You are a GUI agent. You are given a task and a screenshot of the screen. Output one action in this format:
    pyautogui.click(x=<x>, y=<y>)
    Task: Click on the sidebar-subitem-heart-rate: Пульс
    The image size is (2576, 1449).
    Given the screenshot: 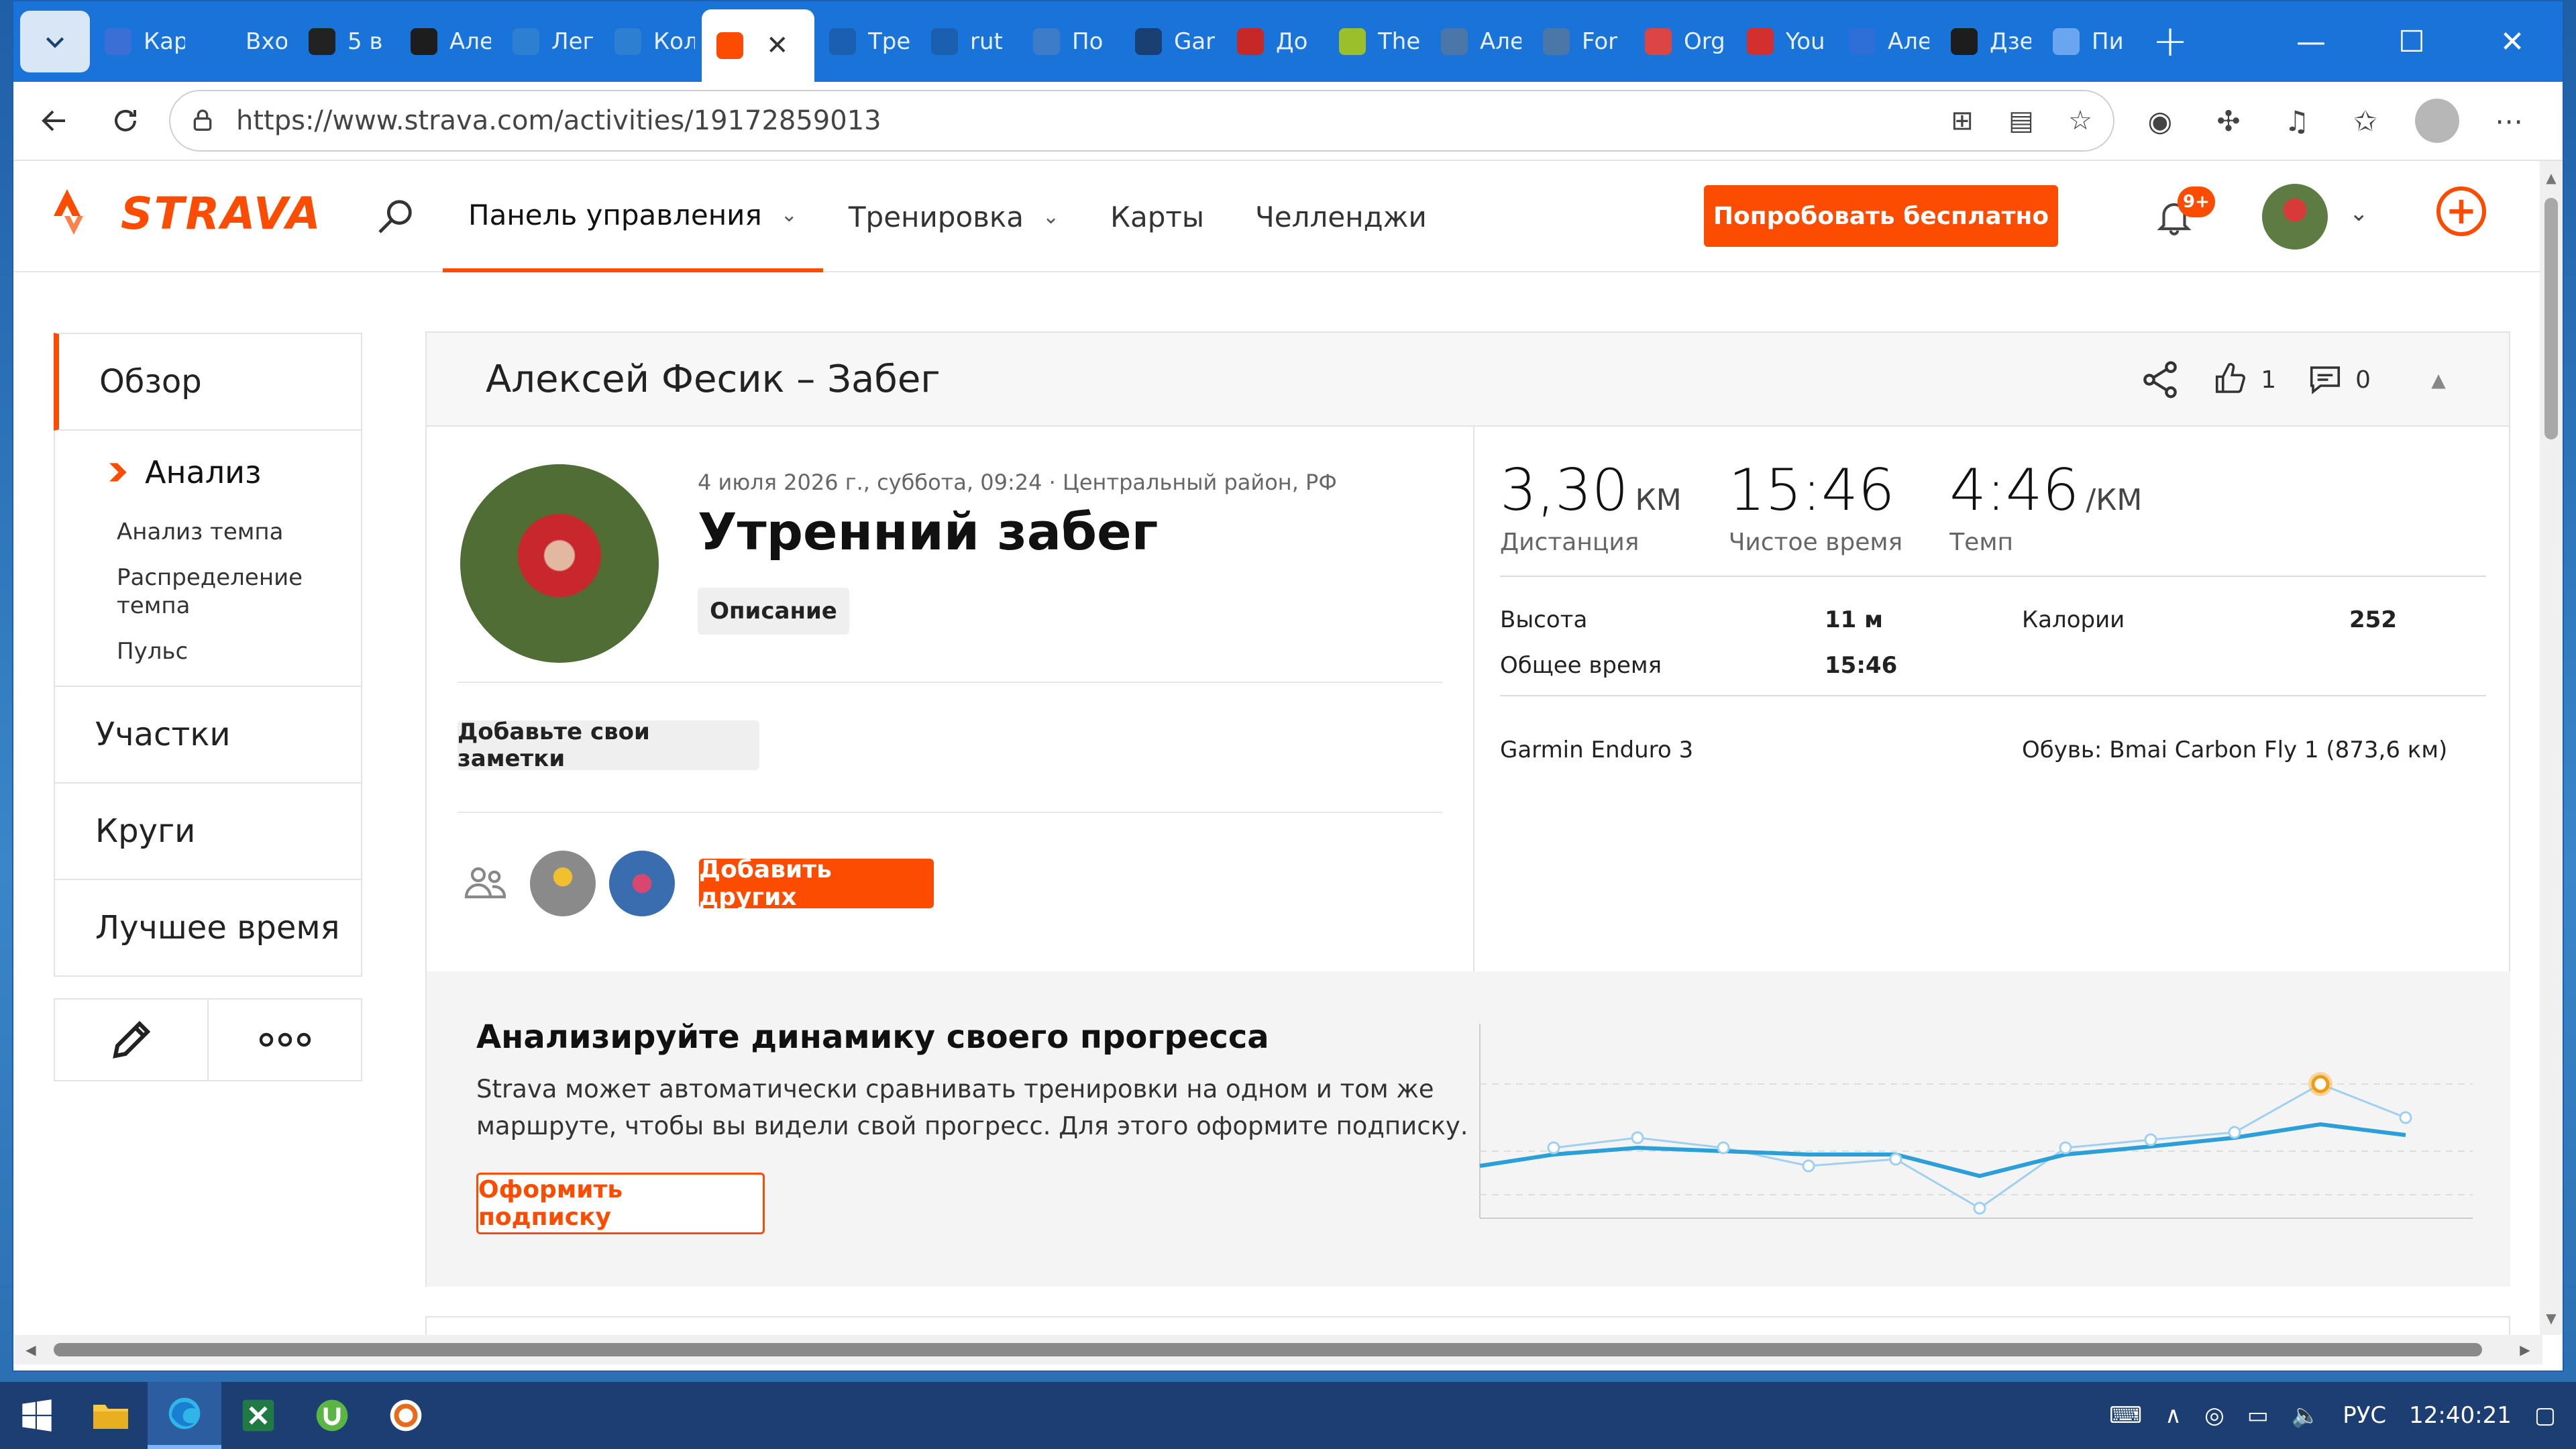 What is the action you would take?
    pyautogui.click(x=196, y=651)
    